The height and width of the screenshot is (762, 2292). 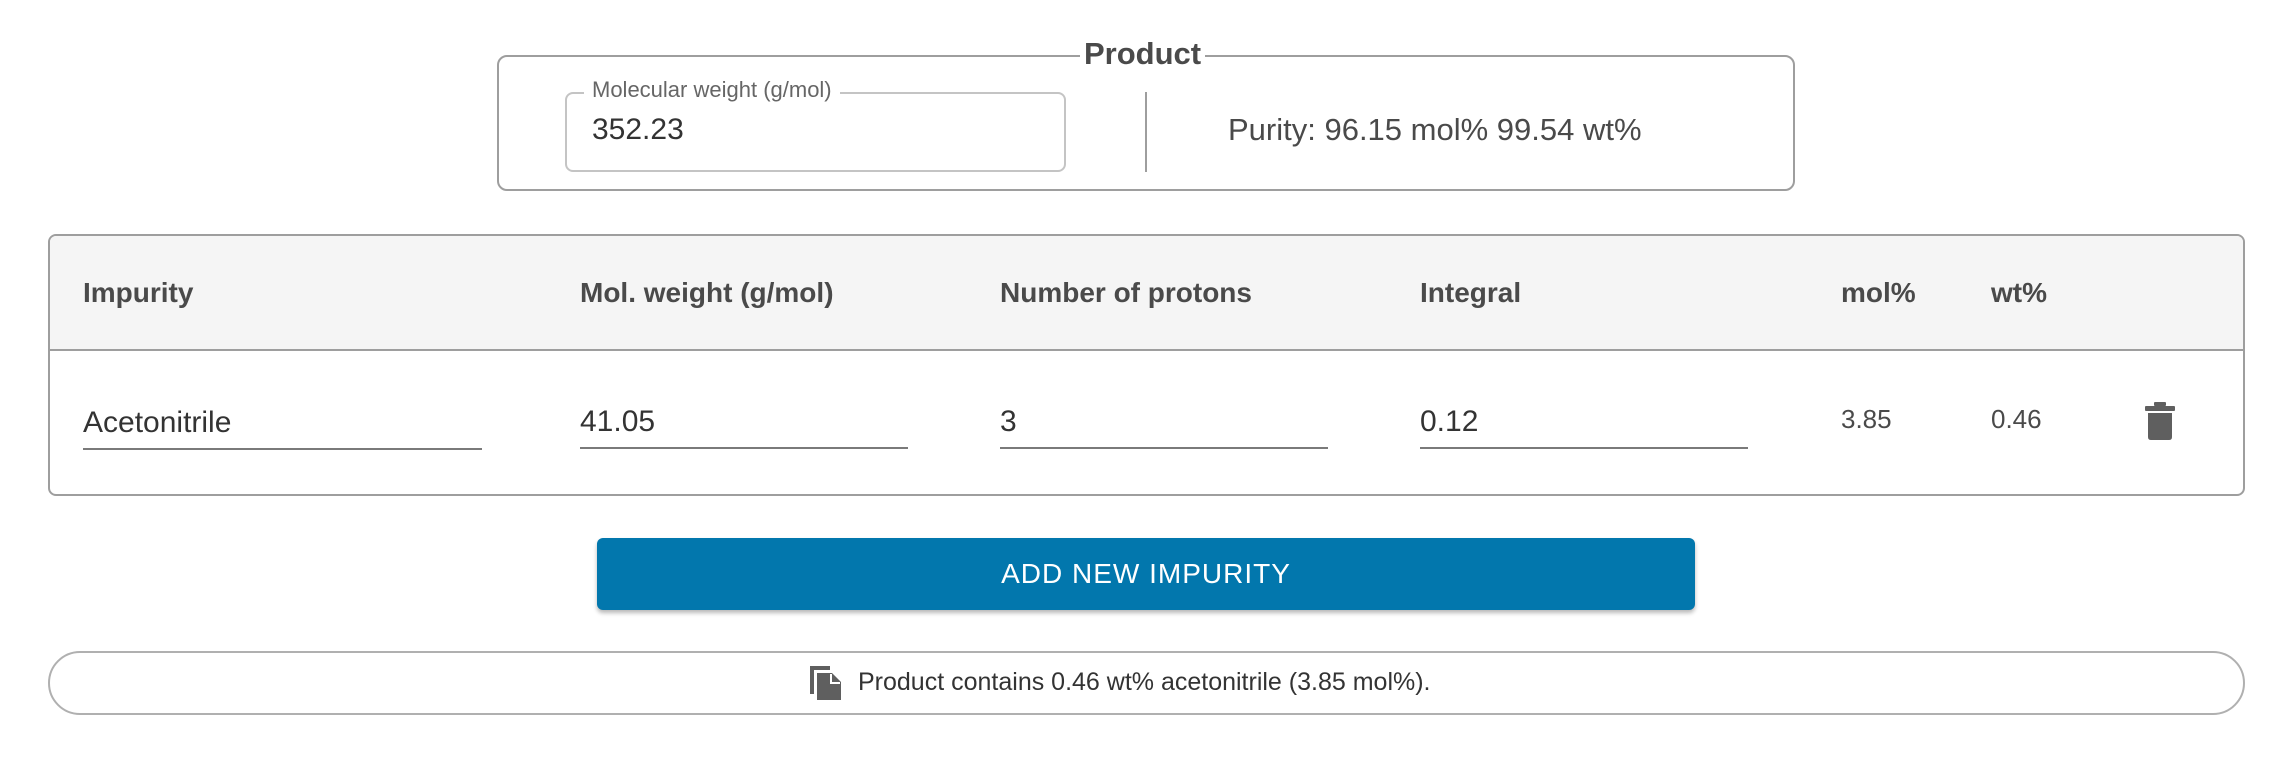 What do you see at coordinates (1146, 574) in the screenshot?
I see `add-new-impurity-button: ADD NEW IMPURITY` at bounding box center [1146, 574].